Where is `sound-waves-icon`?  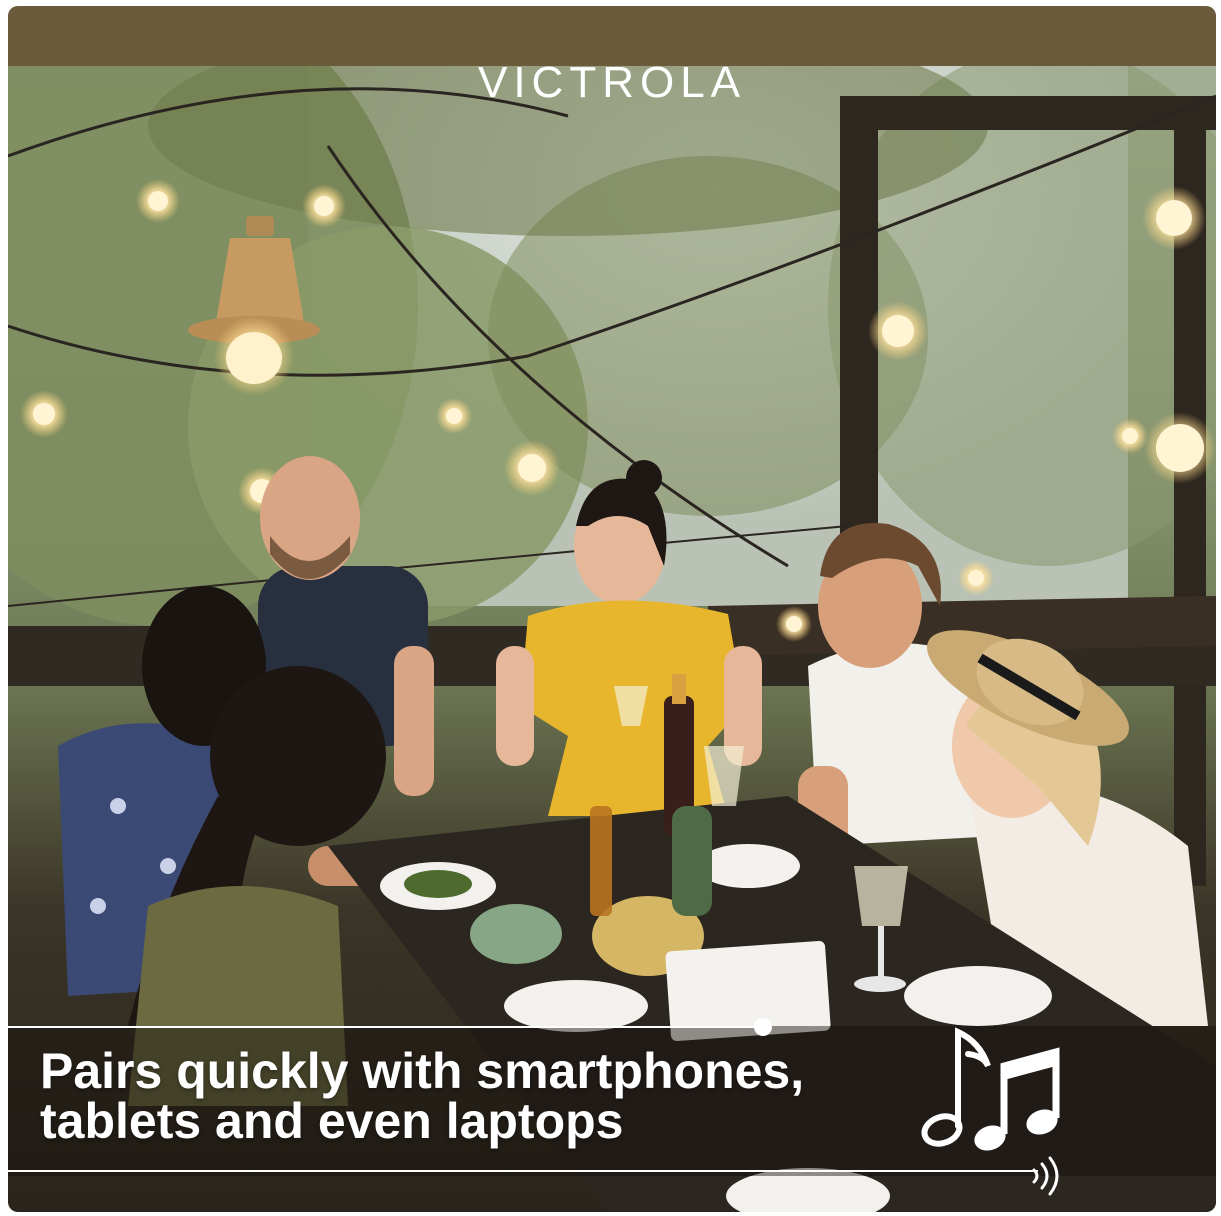
sound-waves-icon is located at coordinates (1045, 1176).